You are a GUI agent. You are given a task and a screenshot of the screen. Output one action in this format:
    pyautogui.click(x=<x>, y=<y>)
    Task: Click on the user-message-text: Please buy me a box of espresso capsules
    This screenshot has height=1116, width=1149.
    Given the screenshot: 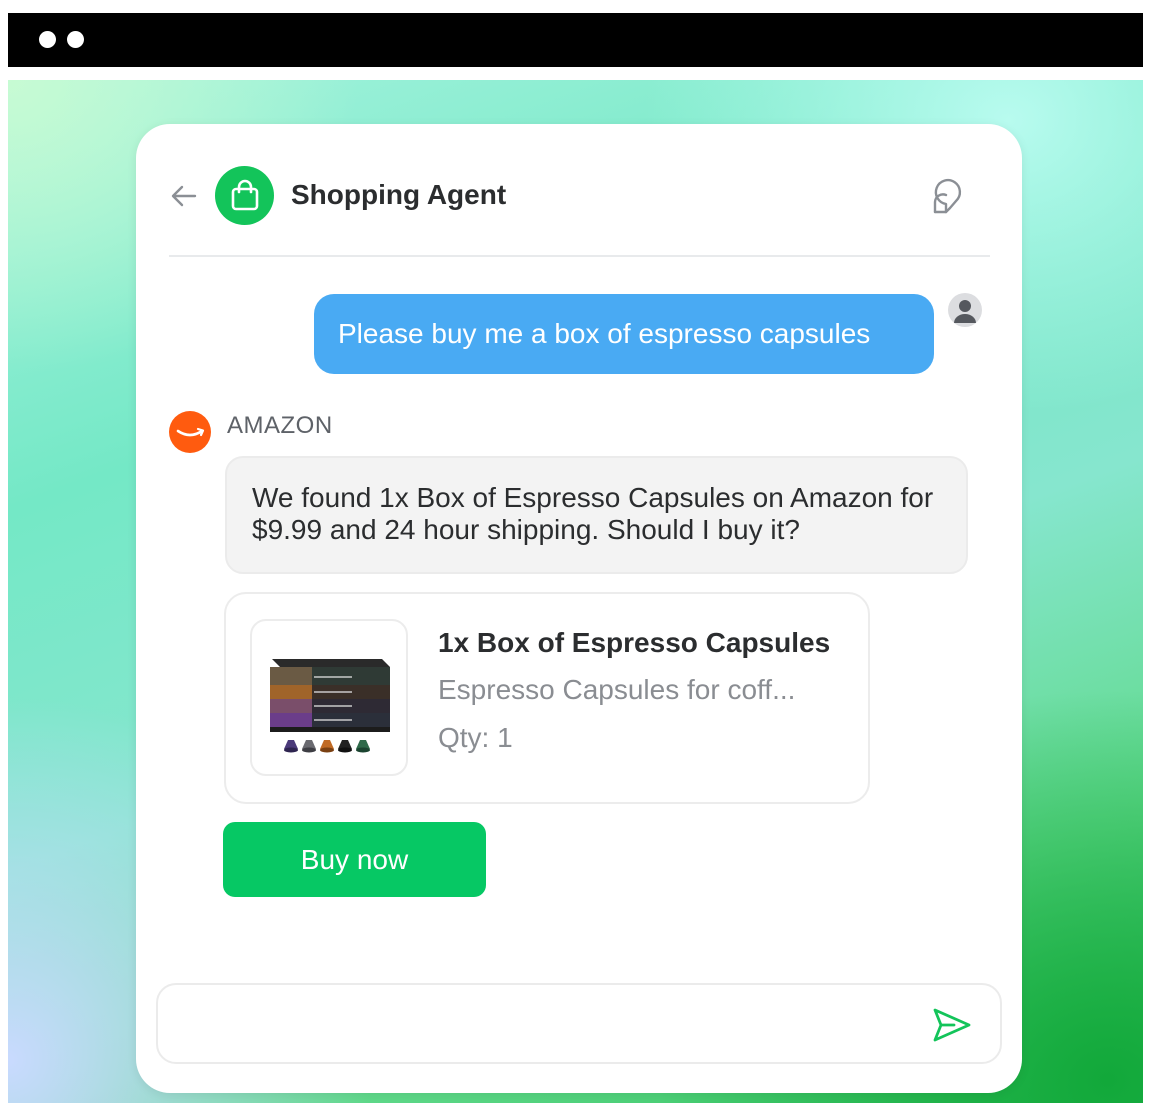 What is the action you would take?
    pyautogui.click(x=604, y=333)
    